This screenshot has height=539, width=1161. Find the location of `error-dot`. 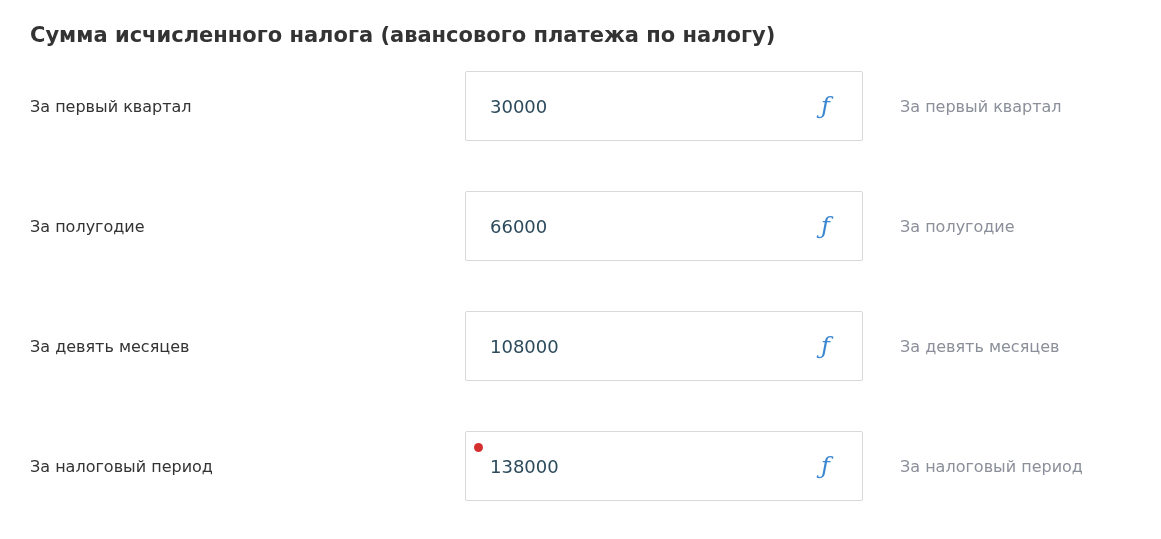

error-dot is located at coordinates (478, 447).